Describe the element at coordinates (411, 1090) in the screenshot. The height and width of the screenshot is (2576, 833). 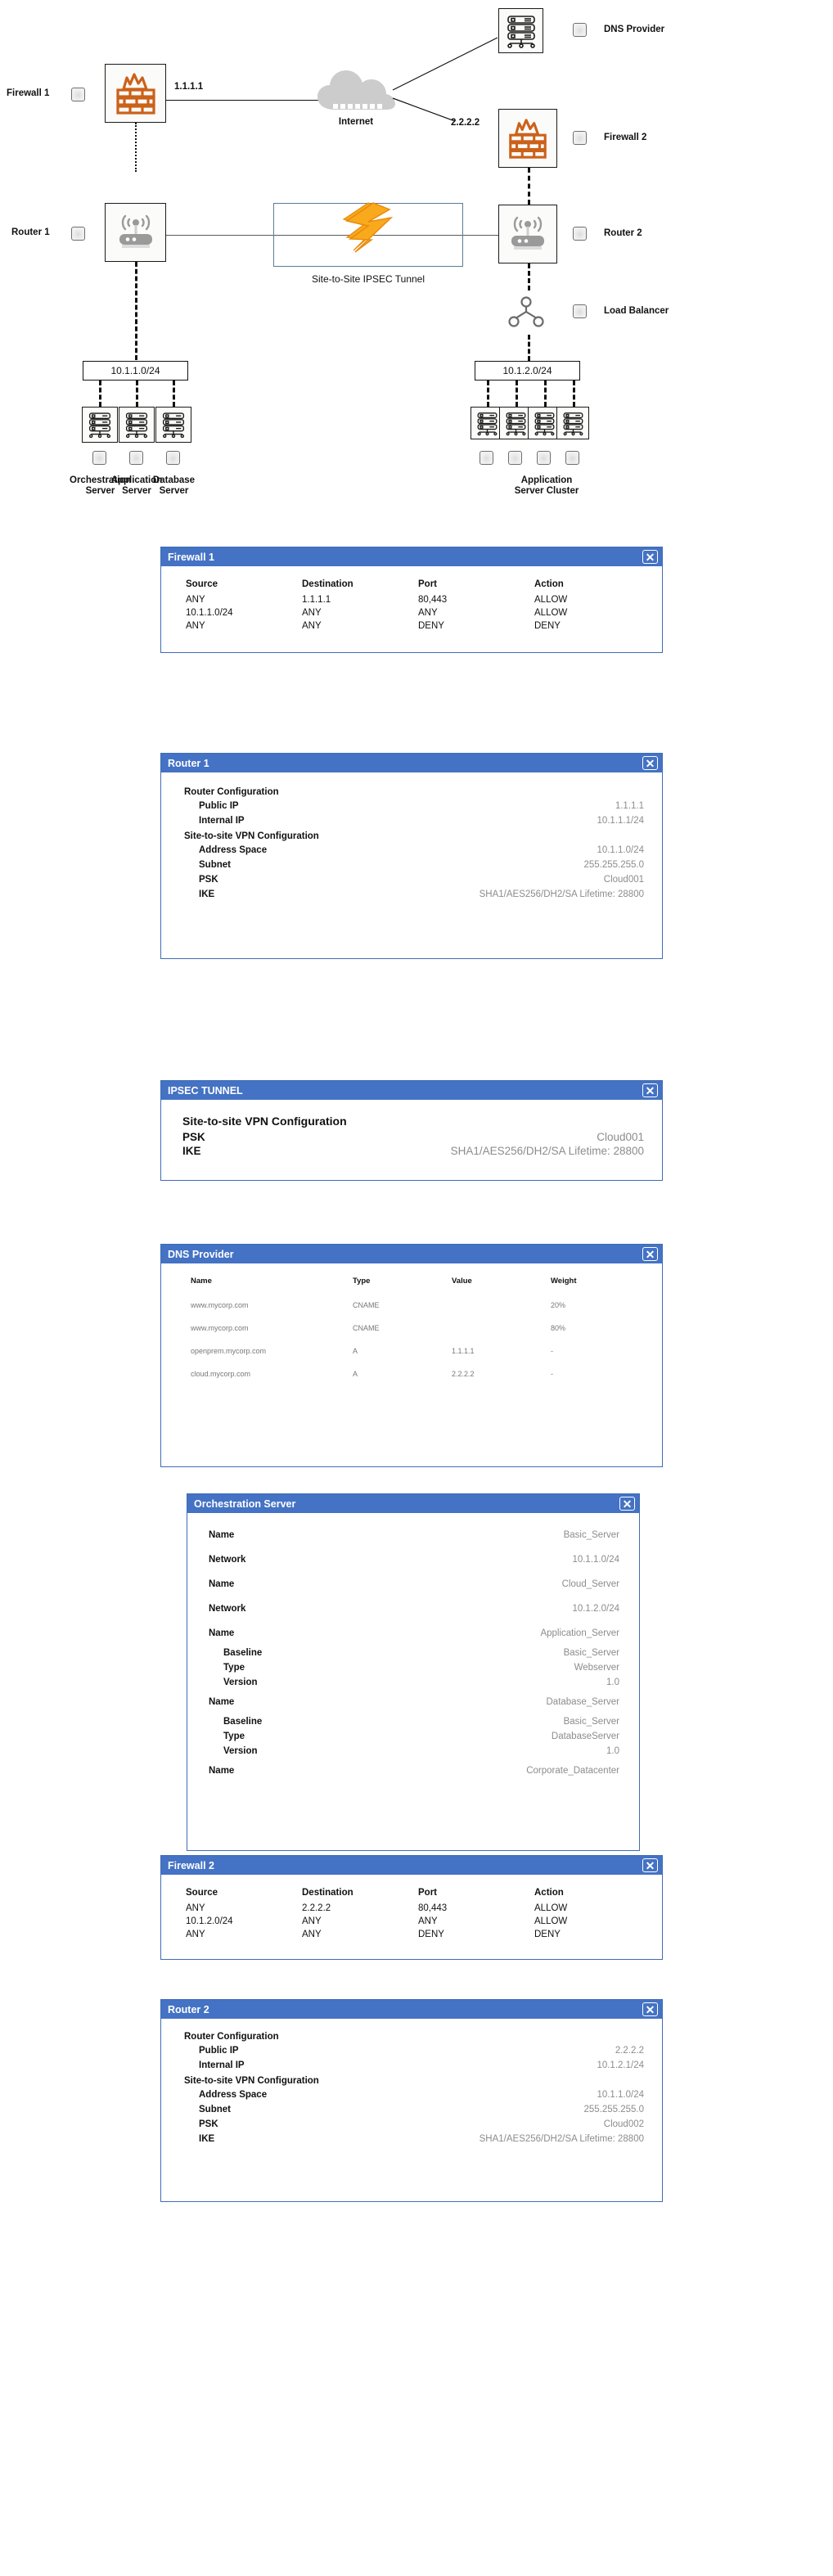
I see `ipsec-tunnel-panel-header: IPSEC TUNNEL ✕` at that location.